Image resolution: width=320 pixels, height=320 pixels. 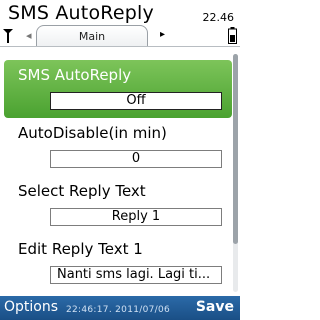 What do you see at coordinates (232, 35) in the screenshot?
I see `battery-icon` at bounding box center [232, 35].